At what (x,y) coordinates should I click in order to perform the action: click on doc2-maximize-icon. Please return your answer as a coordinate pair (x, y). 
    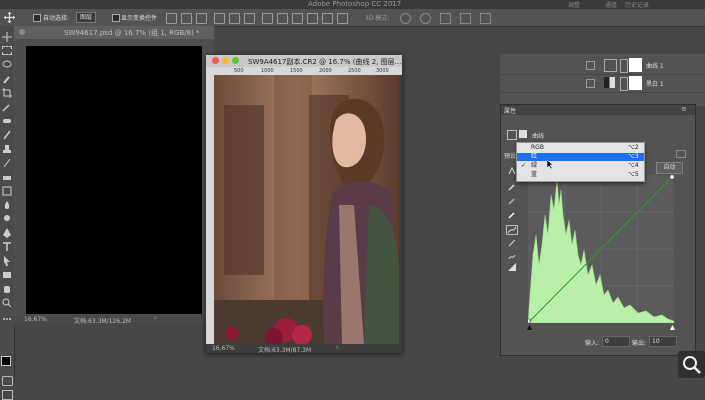
    Looking at the image, I should click on (235, 60).